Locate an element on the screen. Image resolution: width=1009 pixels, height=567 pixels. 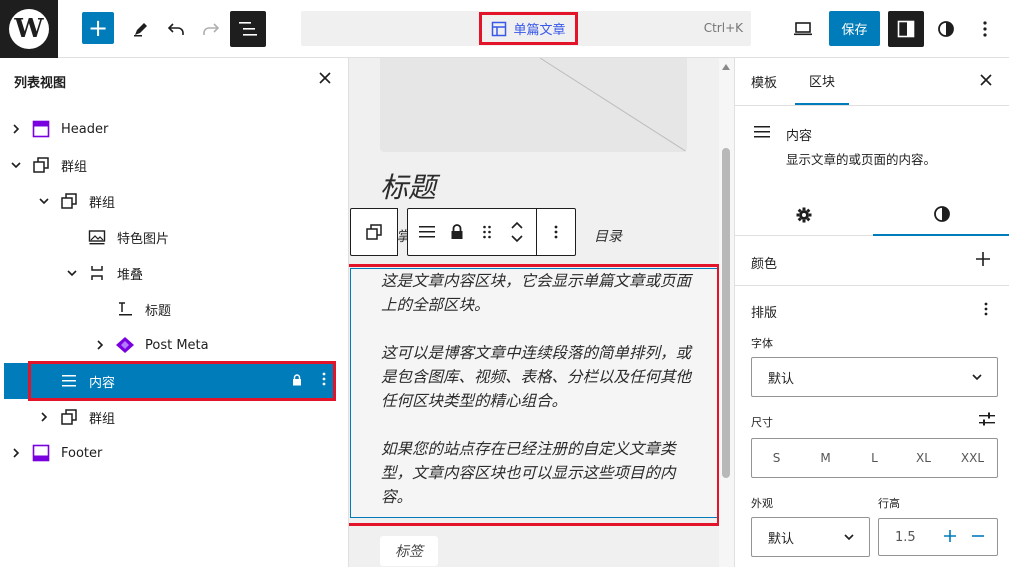
select-parent-button is located at coordinates (374, 232).